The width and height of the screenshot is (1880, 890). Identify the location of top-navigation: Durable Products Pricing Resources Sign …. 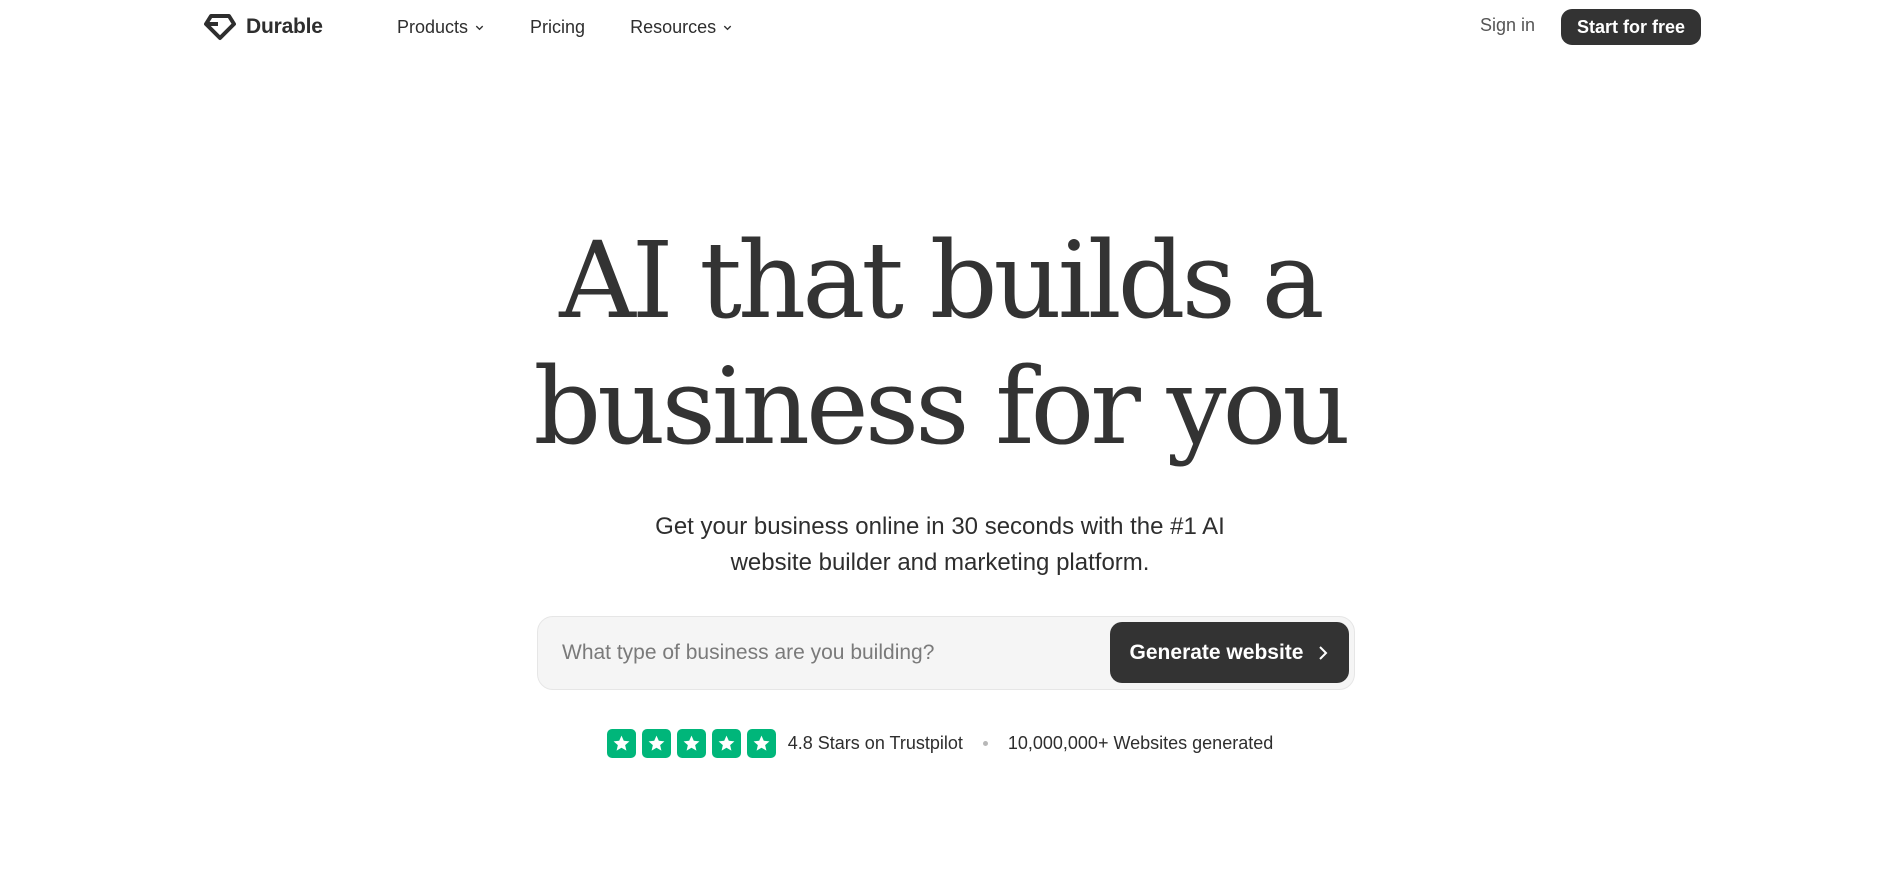
(940, 27).